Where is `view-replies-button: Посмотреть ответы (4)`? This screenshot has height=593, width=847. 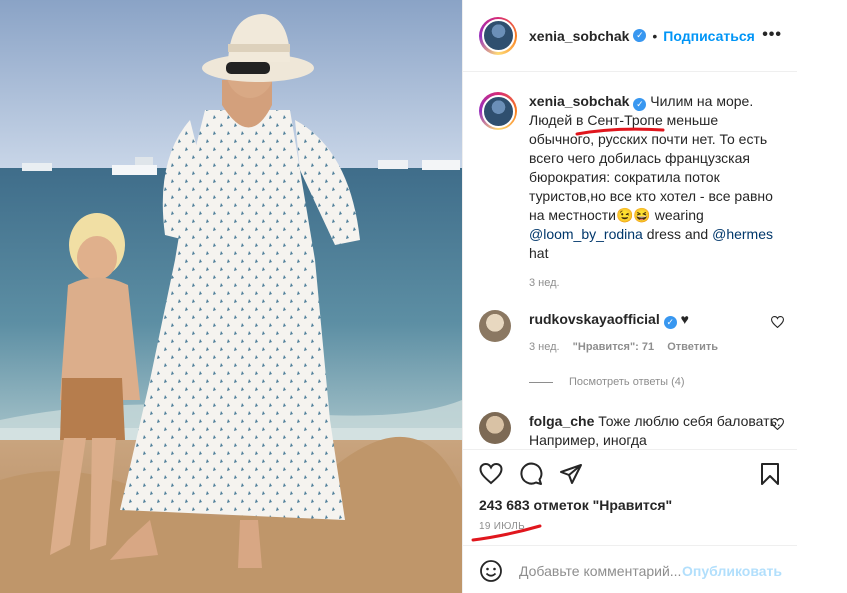
view-replies-button: Посмотреть ответы (4) is located at coordinates (607, 382).